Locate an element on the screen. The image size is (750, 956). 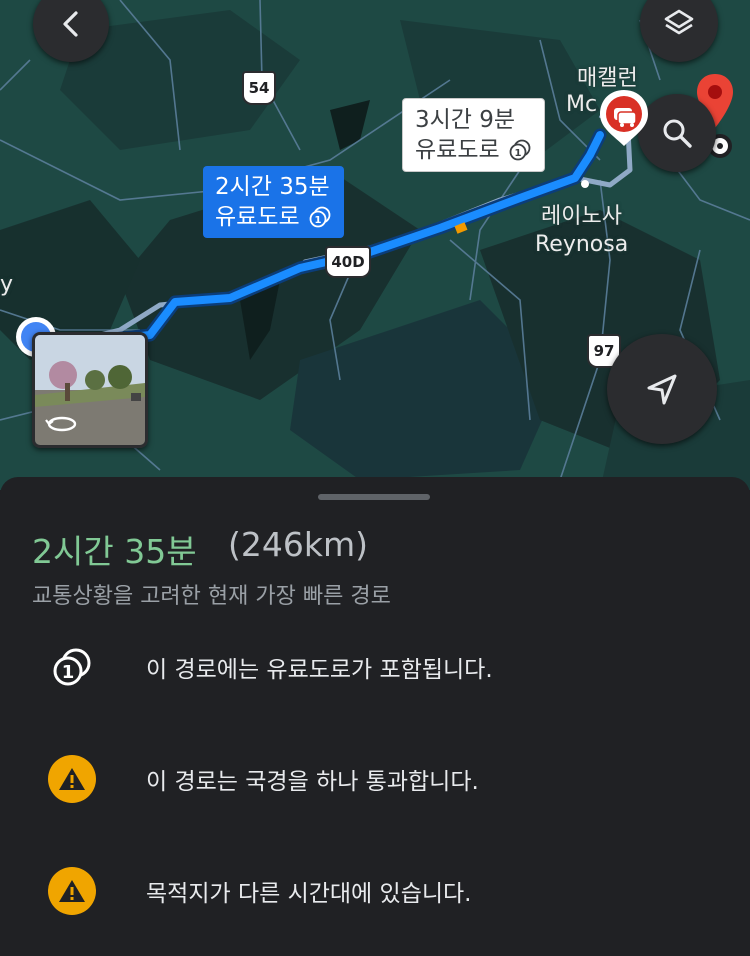
alt-route-callout: 3시간 9분 유료도로 1 is located at coordinates (473, 135).